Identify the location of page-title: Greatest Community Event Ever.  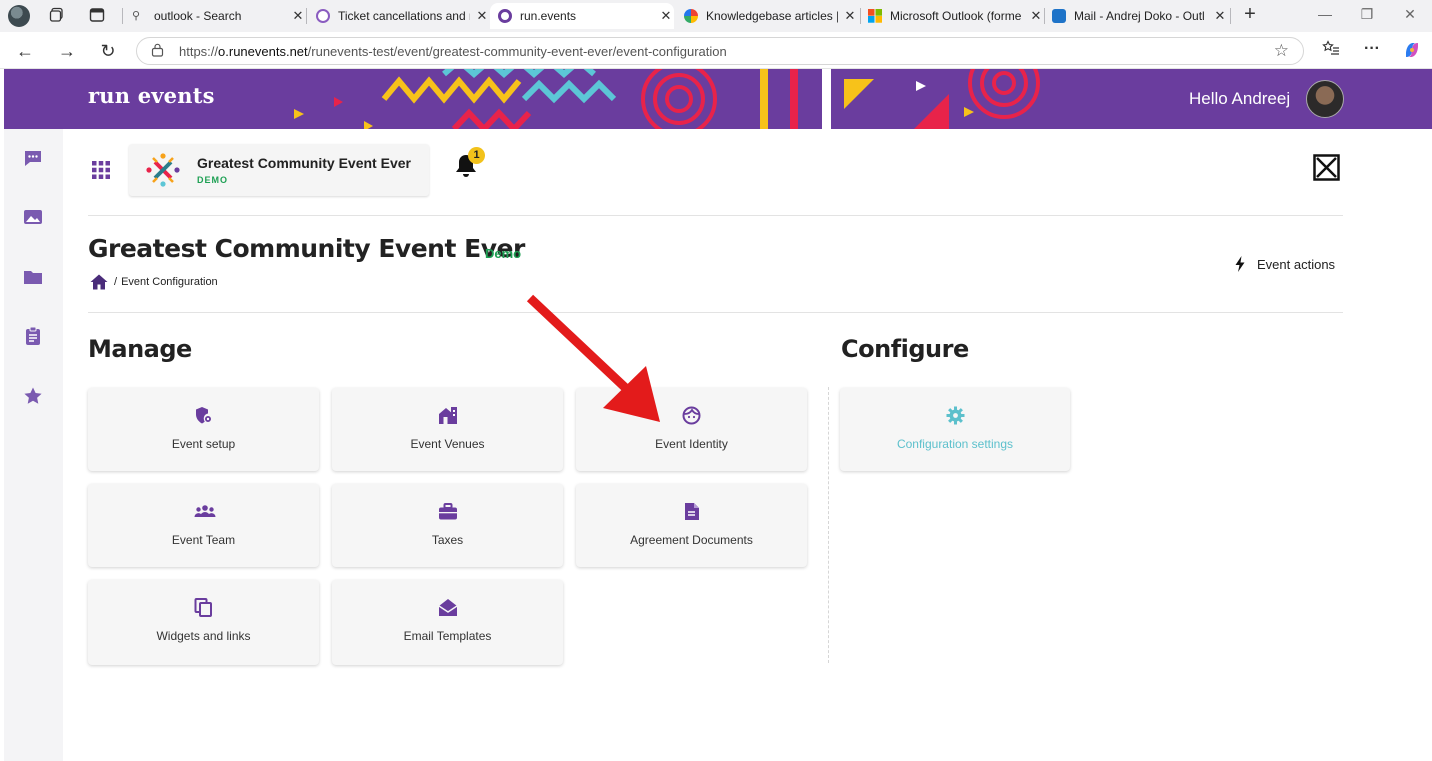
(306, 248).